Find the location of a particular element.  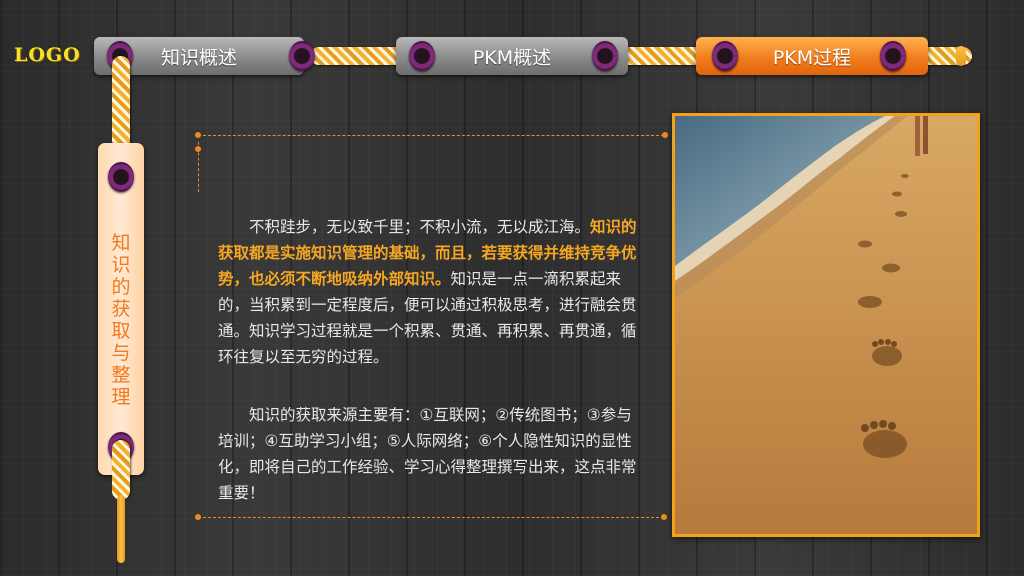

tab-label: 知识概述 is located at coordinates (198, 57).